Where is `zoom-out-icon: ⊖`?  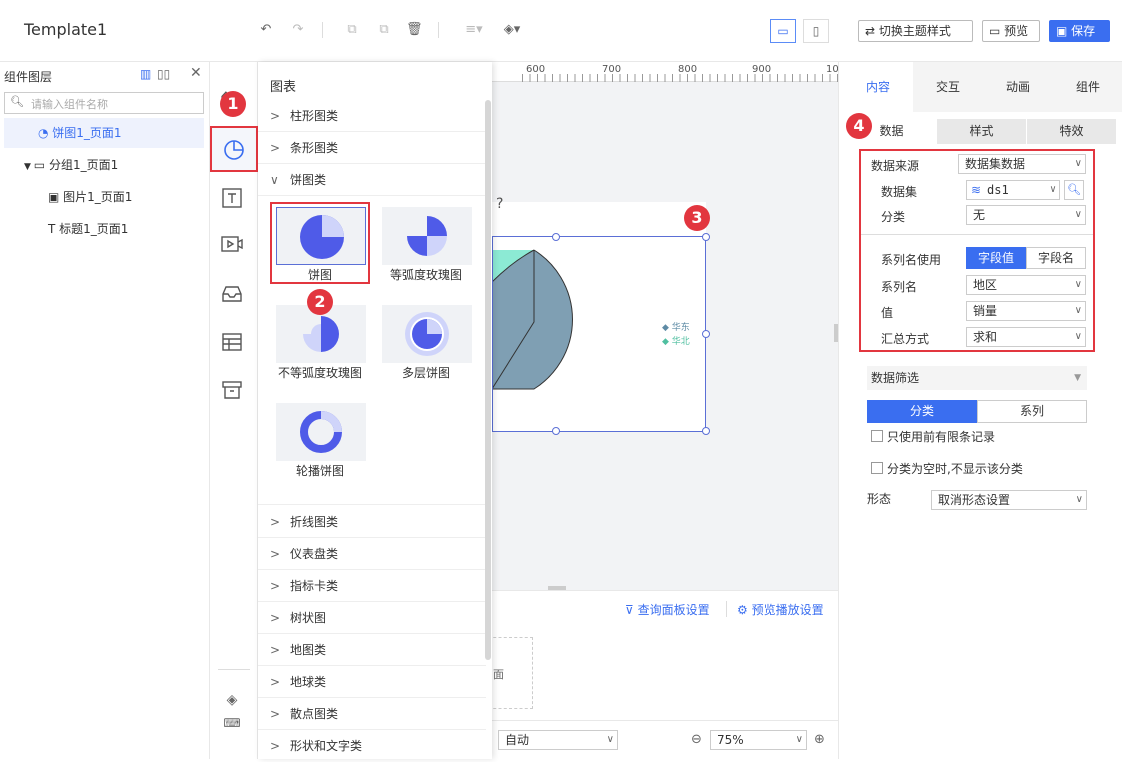 zoom-out-icon: ⊖ is located at coordinates (696, 739).